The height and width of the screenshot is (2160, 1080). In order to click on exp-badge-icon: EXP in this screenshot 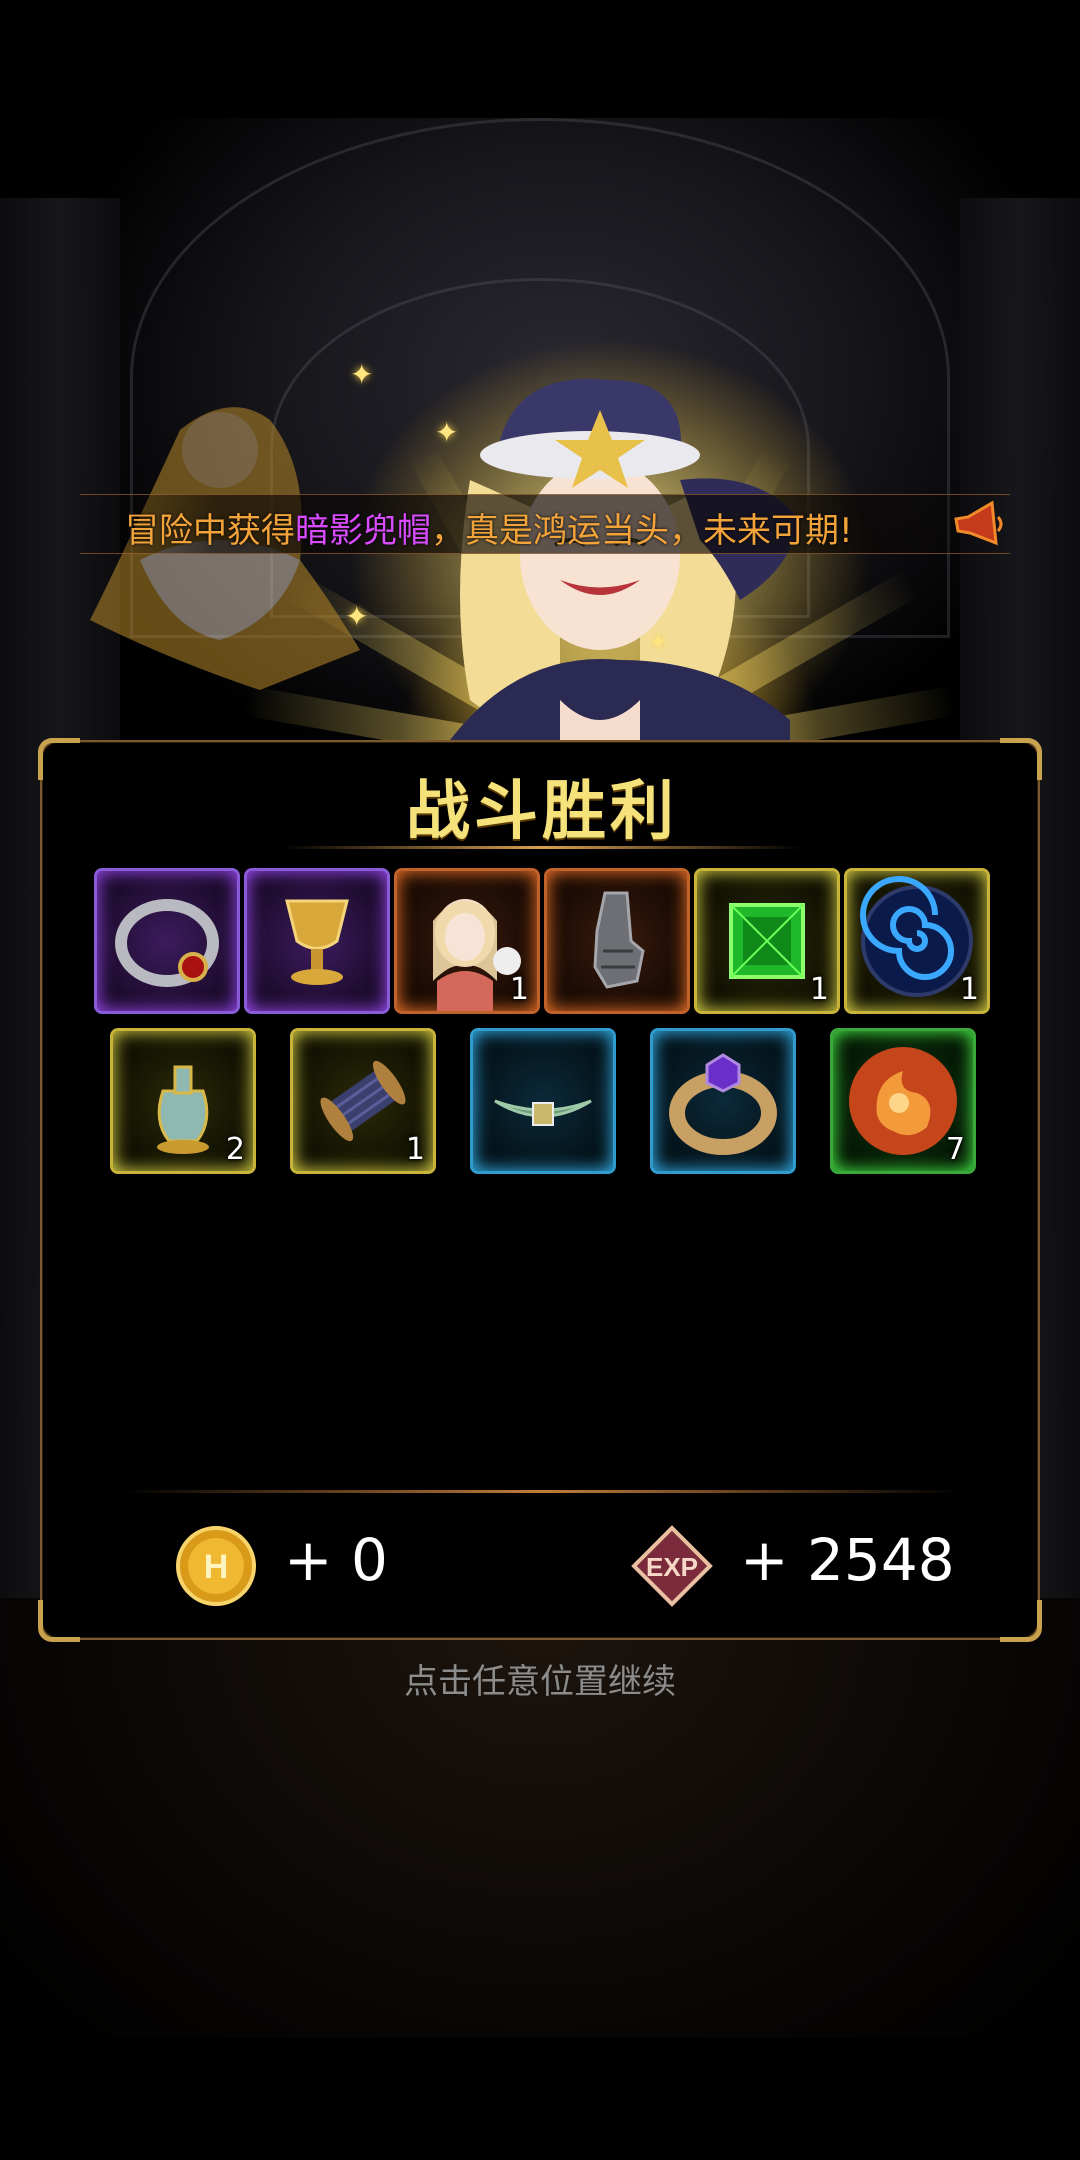, I will do `click(672, 1566)`.